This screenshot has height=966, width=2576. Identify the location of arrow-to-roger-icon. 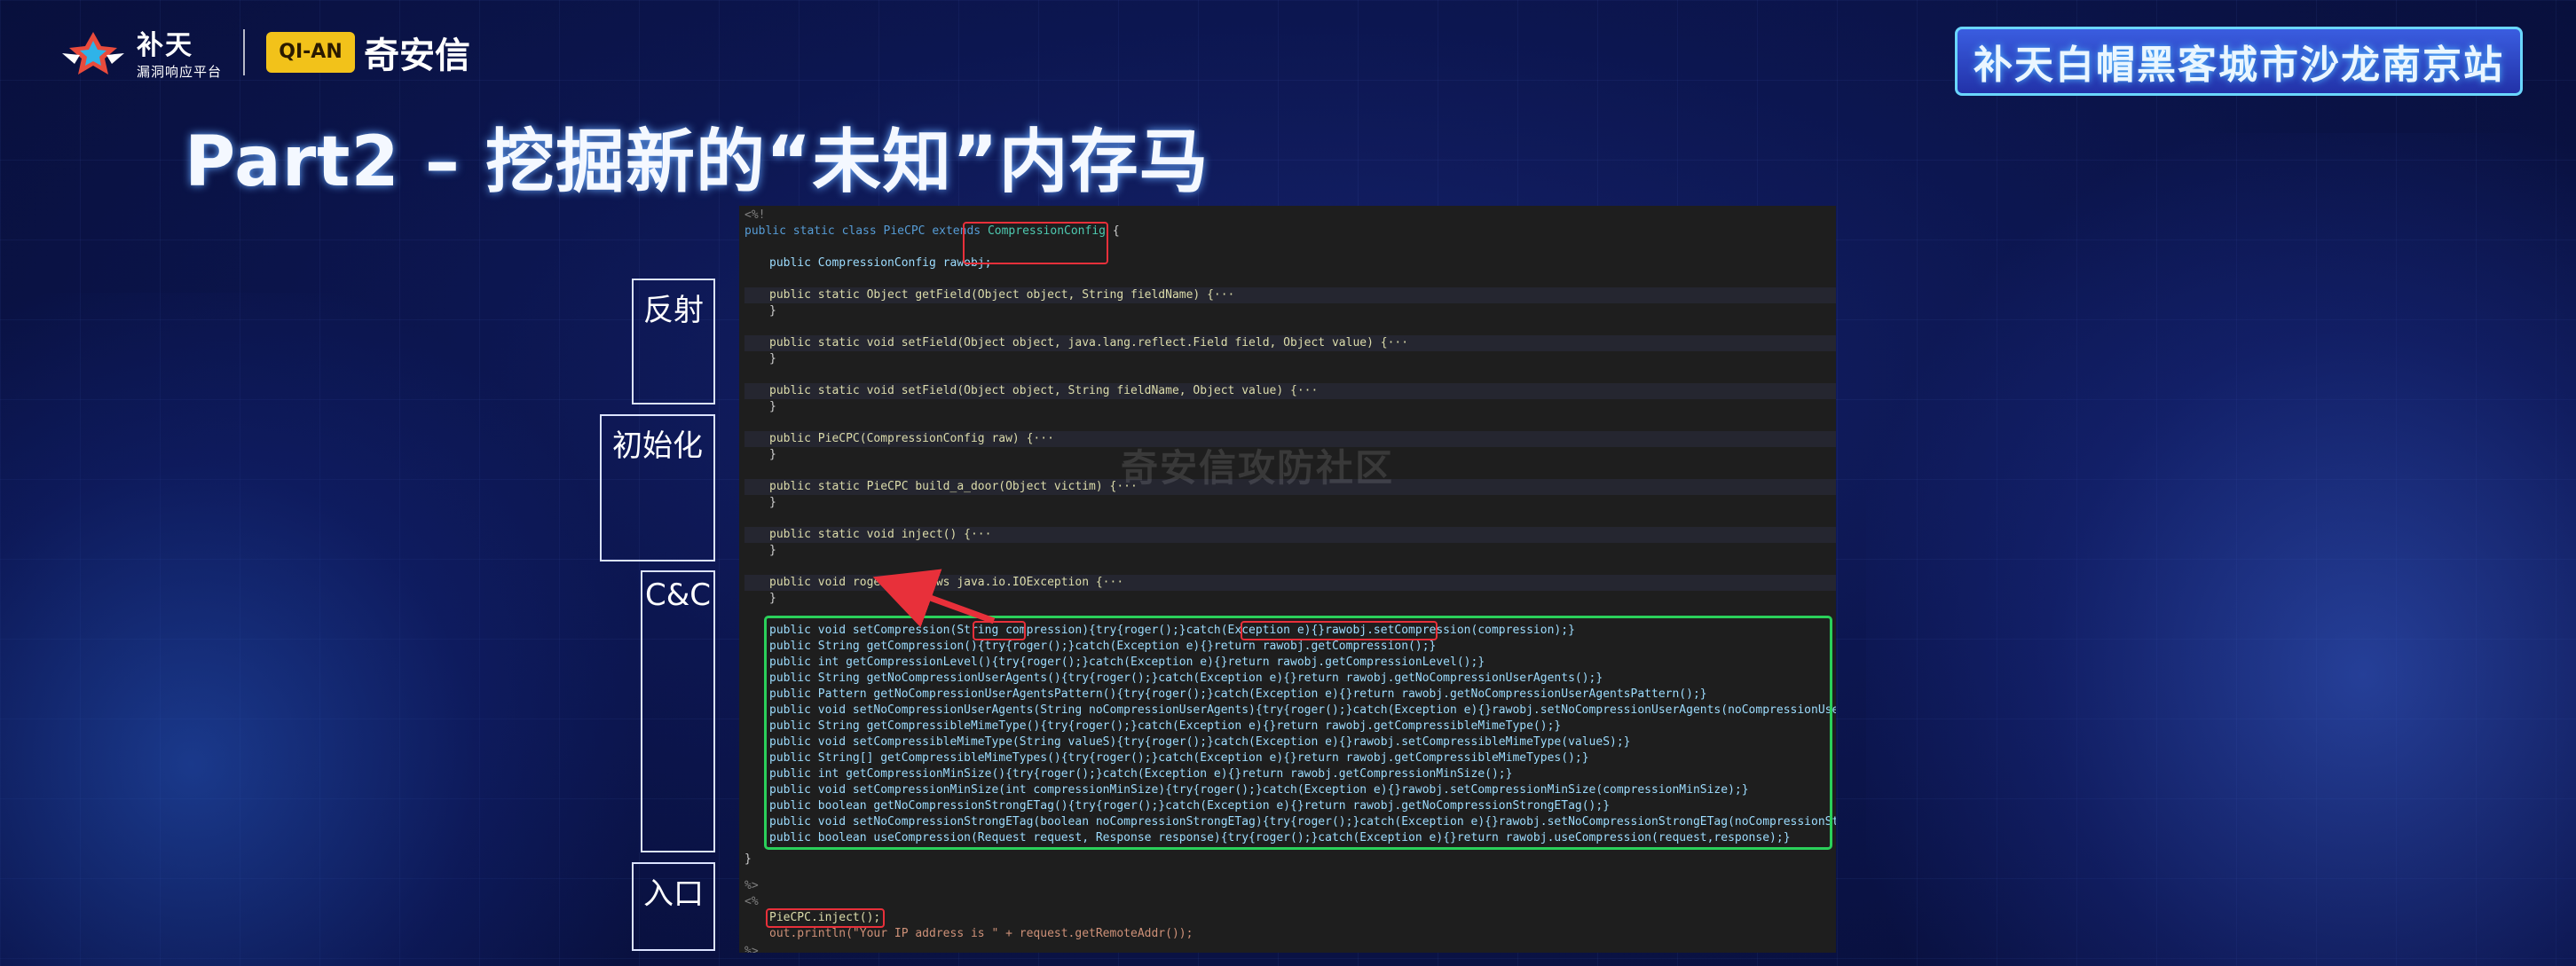
(934, 598).